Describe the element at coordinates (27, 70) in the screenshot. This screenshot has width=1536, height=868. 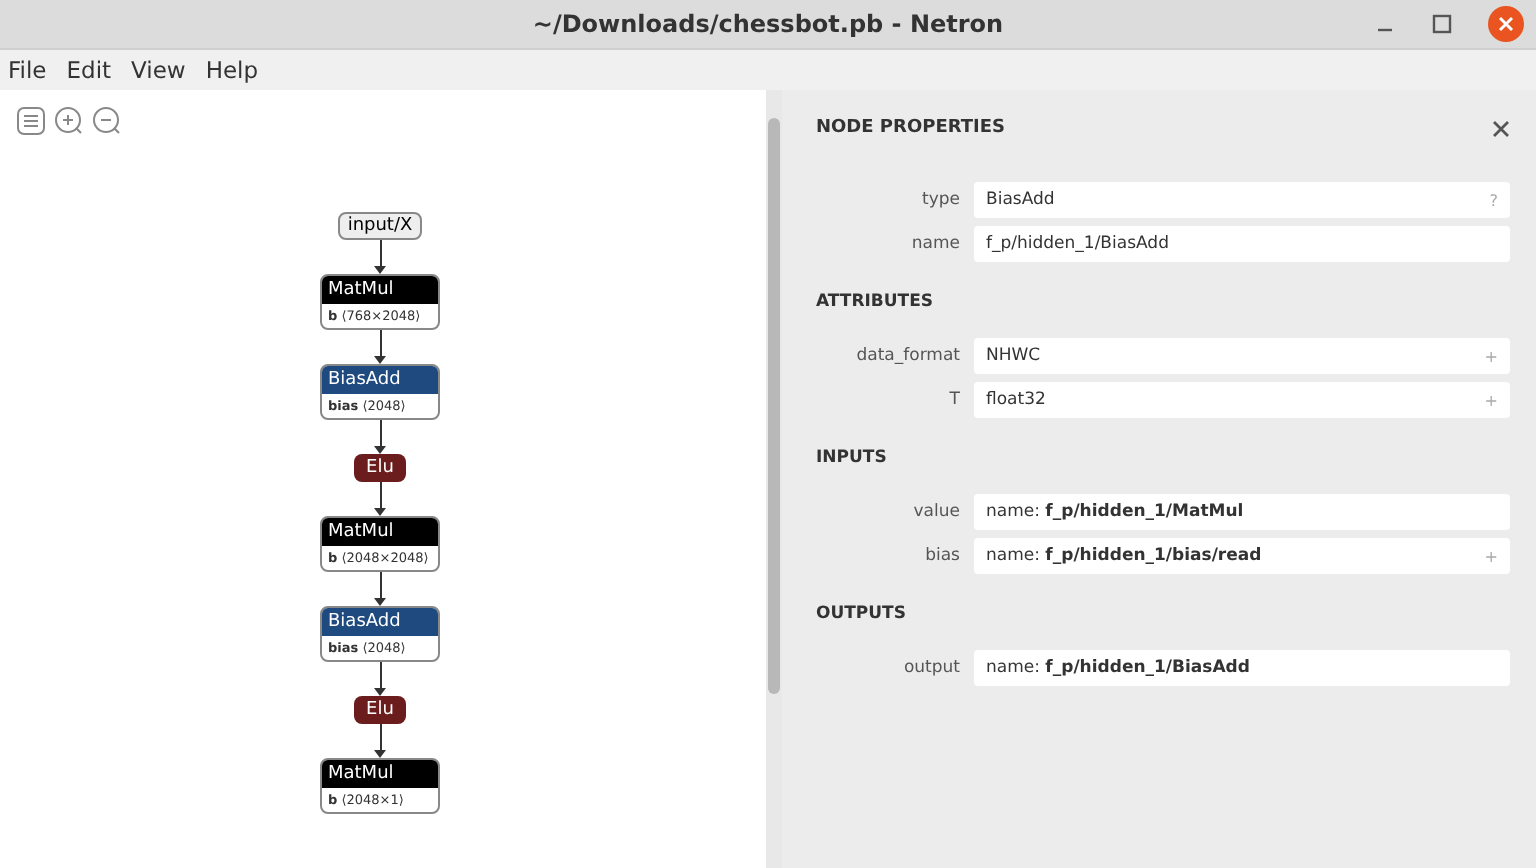
I see `menu-item: File` at that location.